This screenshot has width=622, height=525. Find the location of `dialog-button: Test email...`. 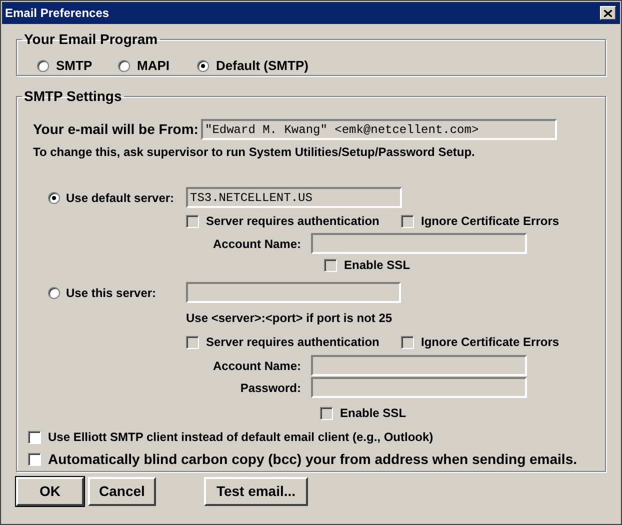

dialog-button: Test email... is located at coordinates (256, 491).